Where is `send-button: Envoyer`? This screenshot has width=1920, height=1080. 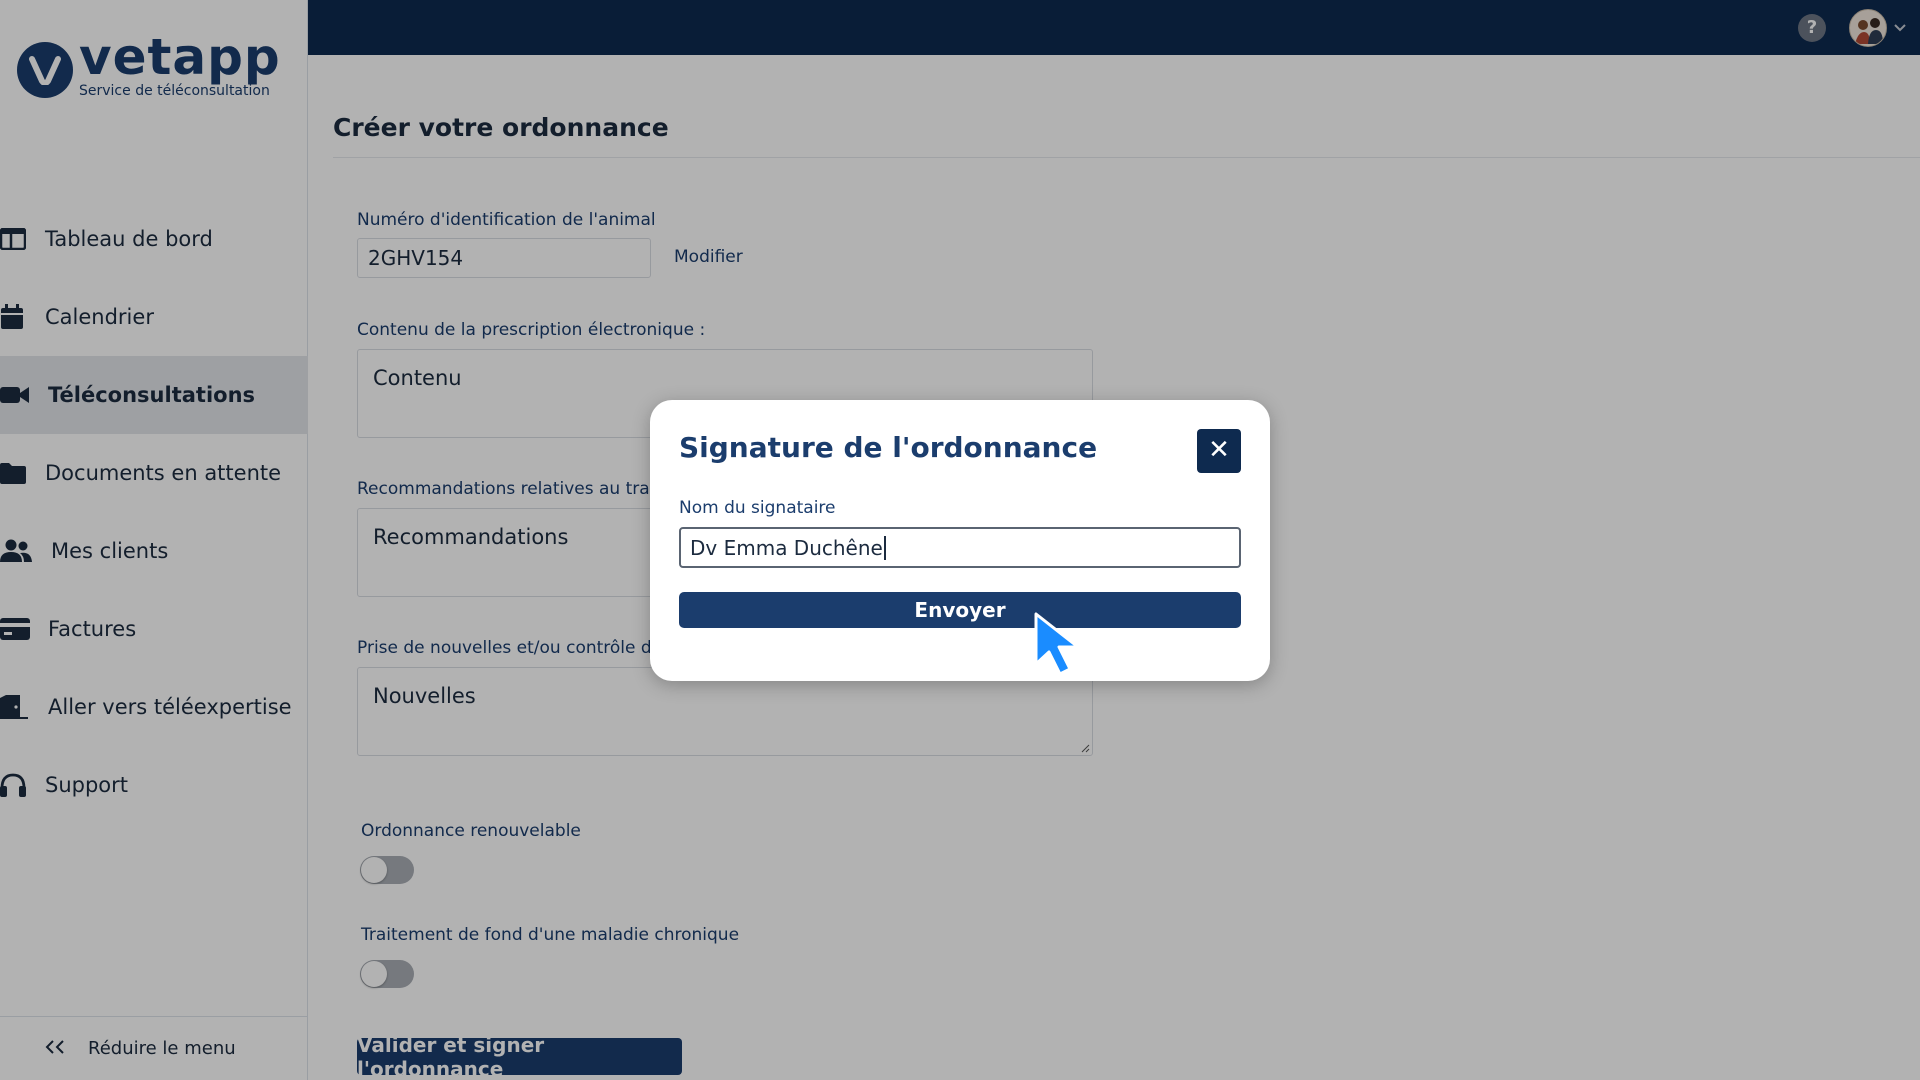 send-button: Envoyer is located at coordinates (960, 610).